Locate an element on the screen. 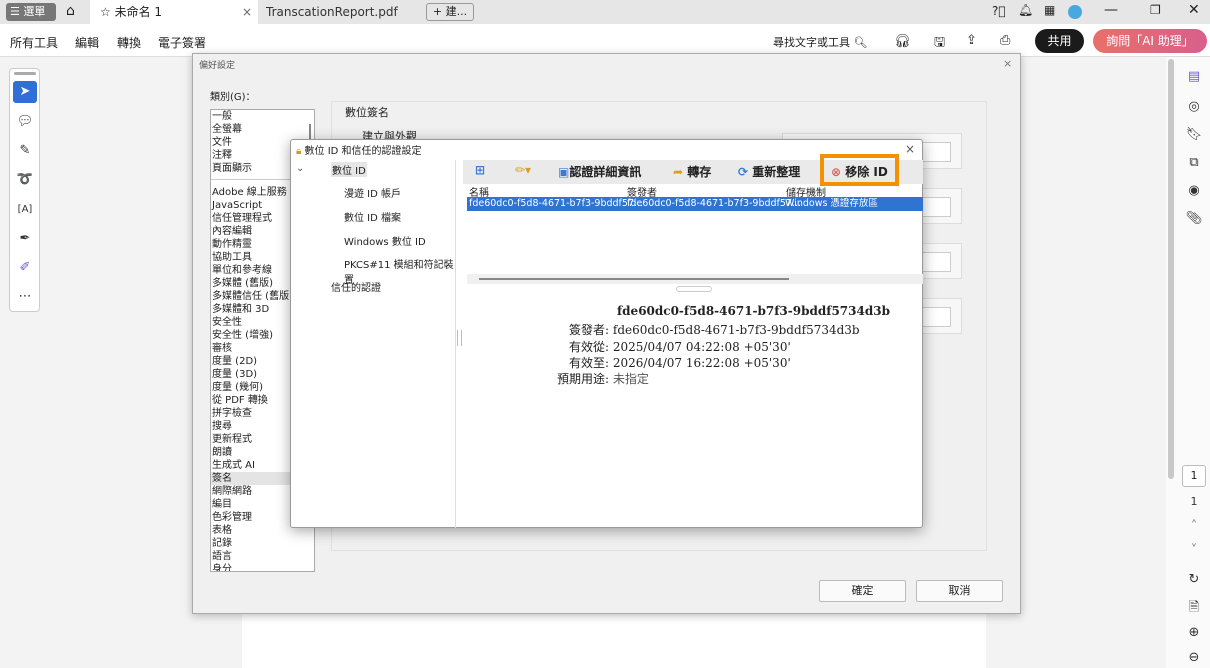 The height and width of the screenshot is (668, 1210). category-item: 語言 is located at coordinates (262, 556).